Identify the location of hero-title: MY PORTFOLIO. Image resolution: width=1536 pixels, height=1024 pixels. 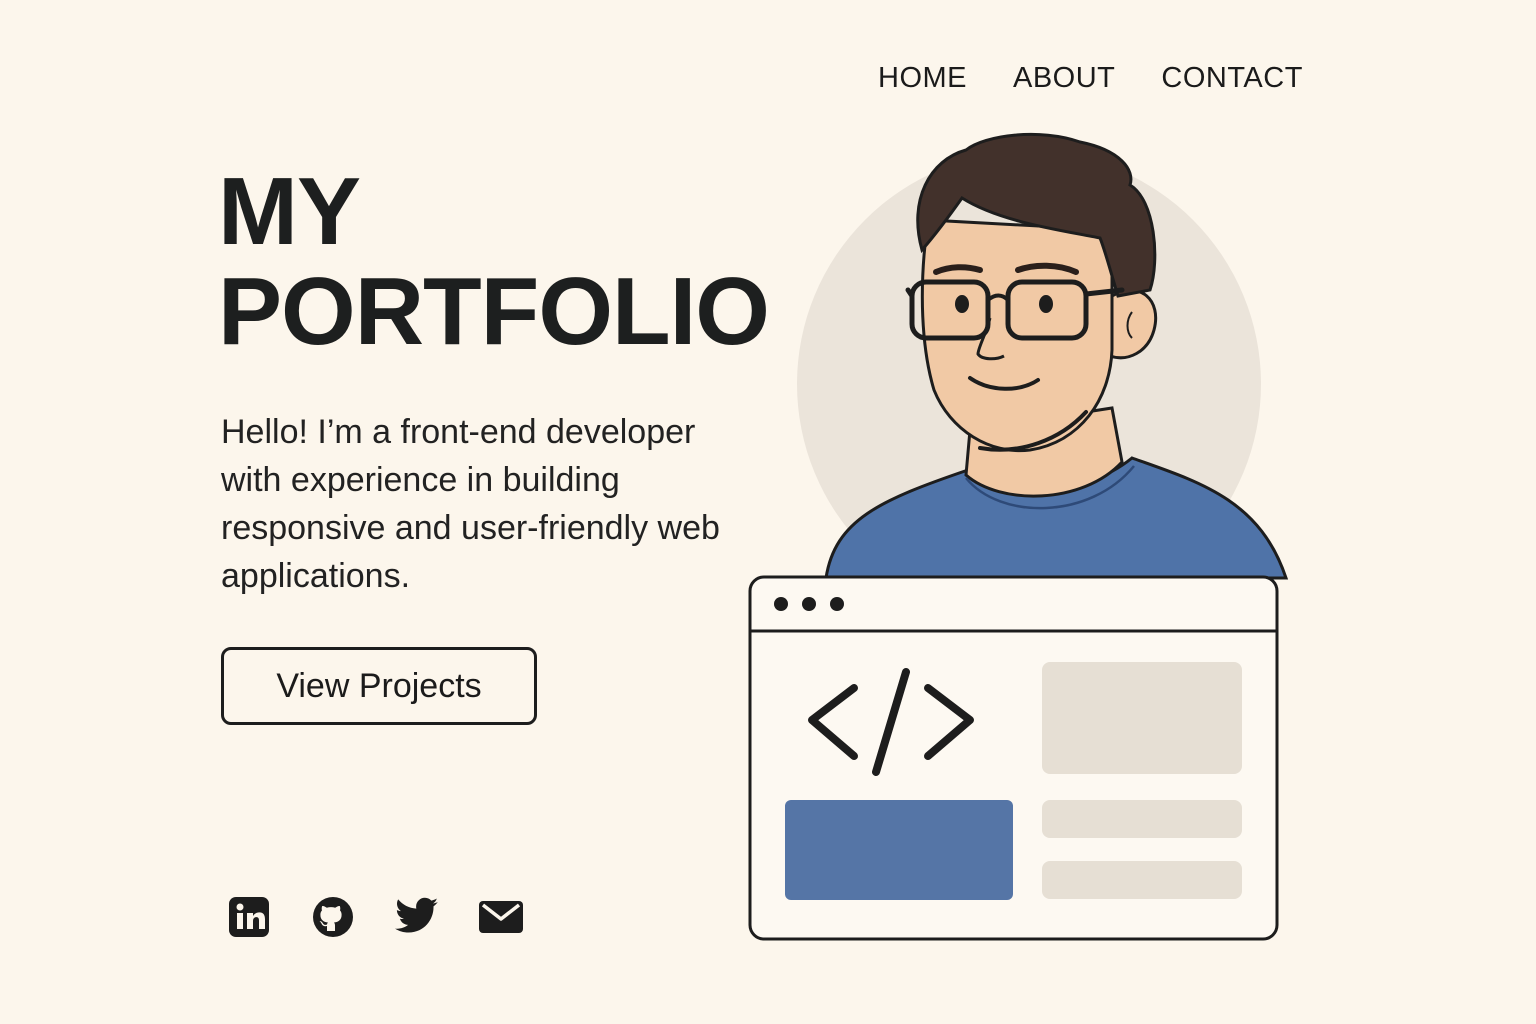
(494, 261).